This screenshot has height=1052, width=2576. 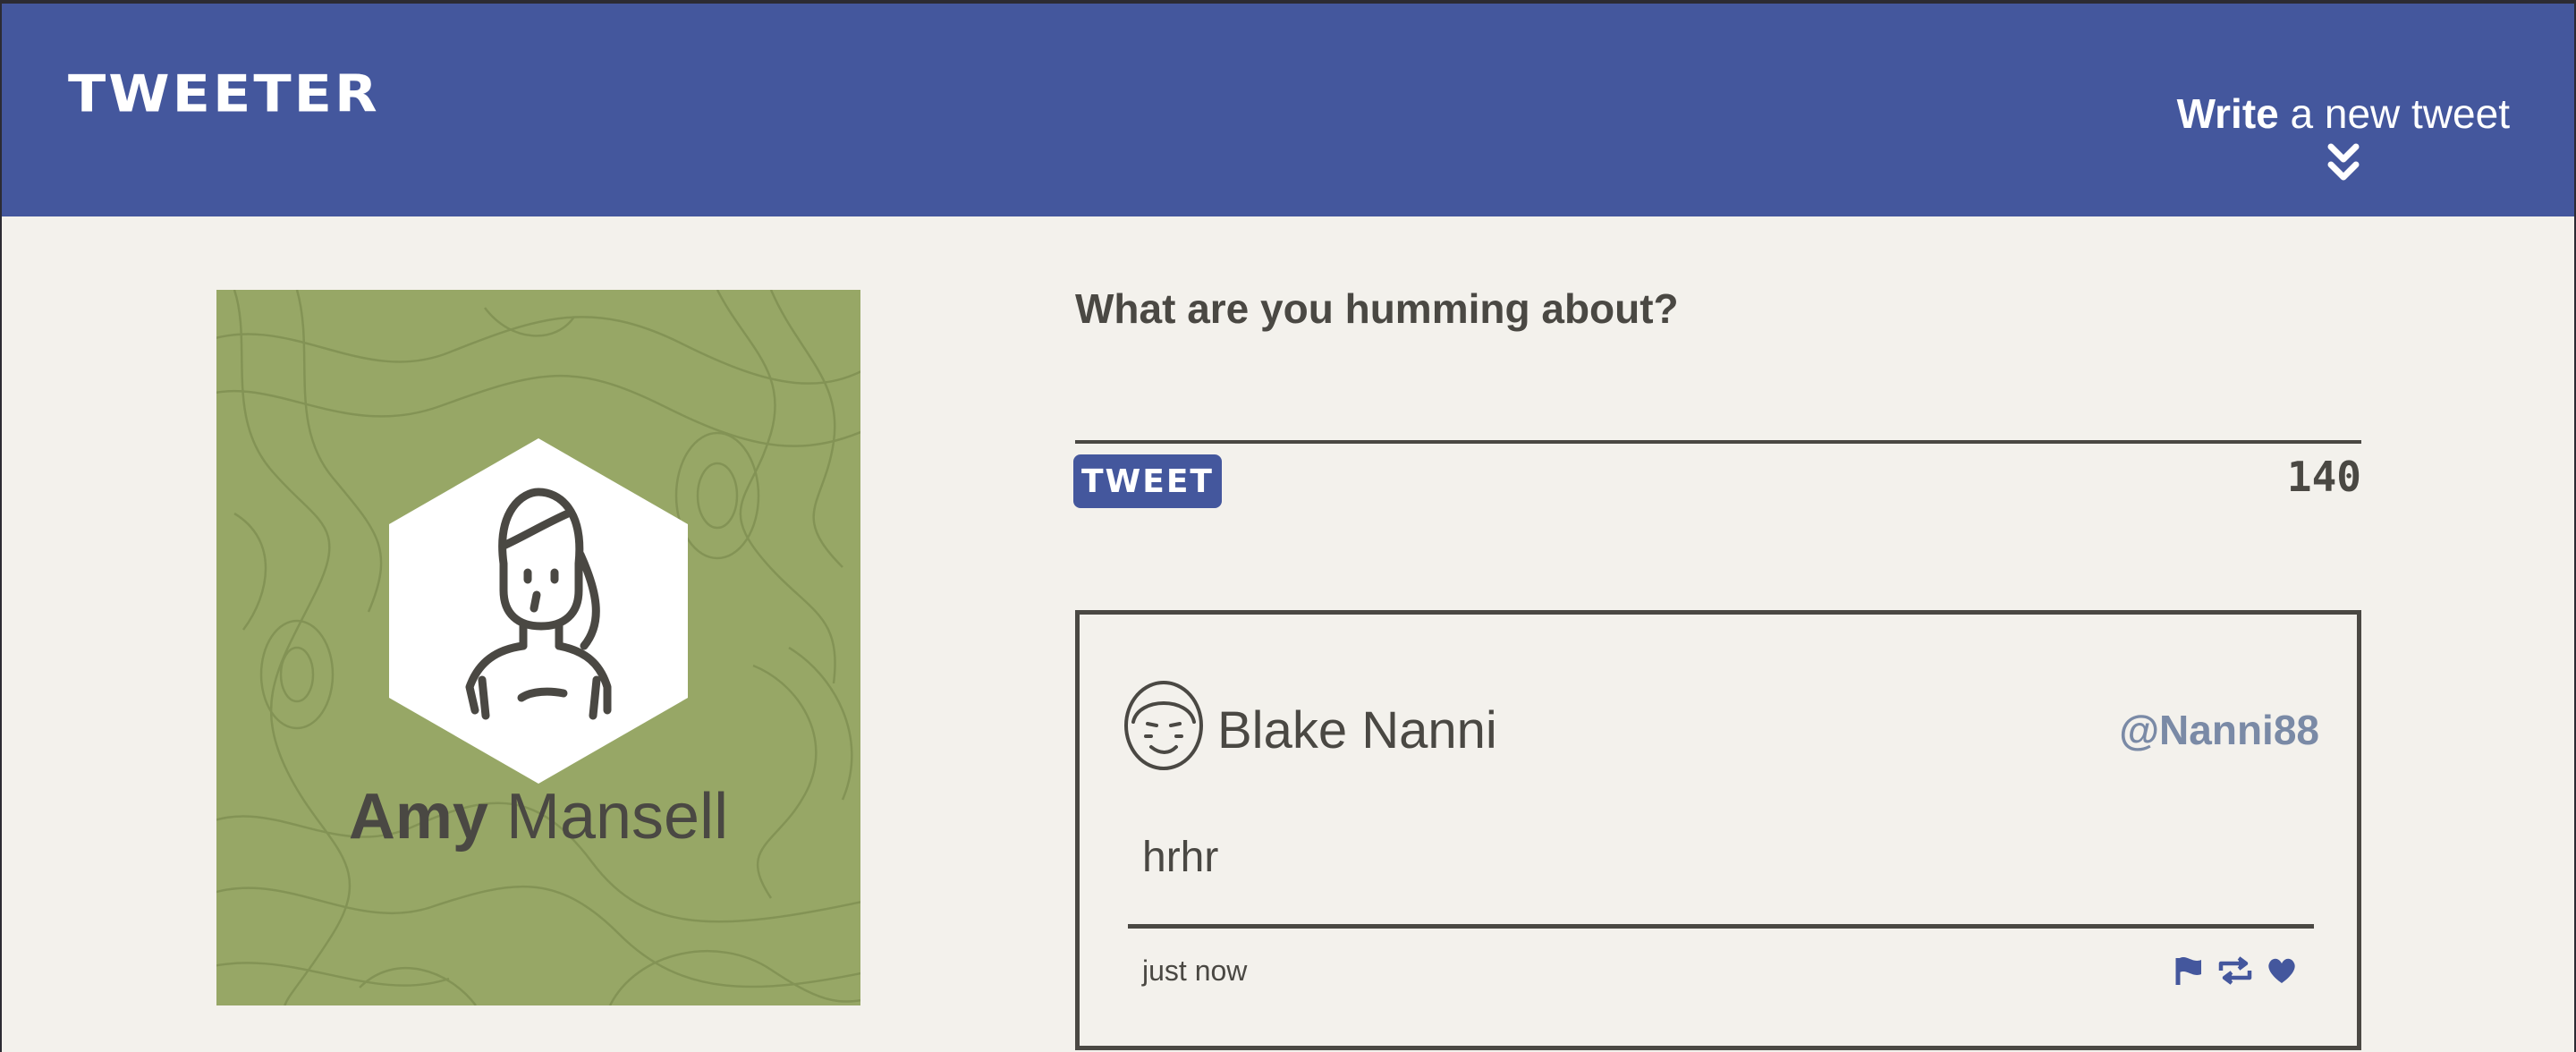 I want to click on tweet-timestamp: just now, so click(x=1195, y=970).